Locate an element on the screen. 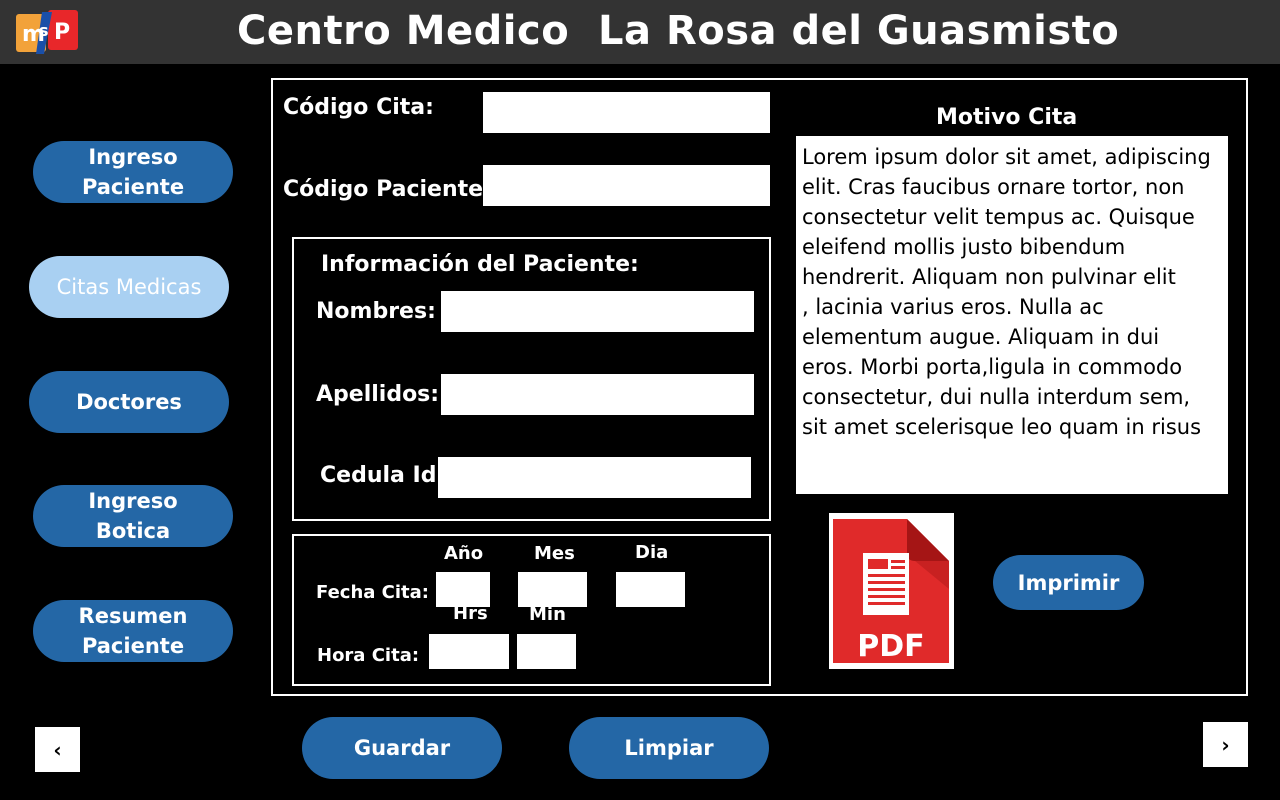  next-page-button: › is located at coordinates (1225, 744).